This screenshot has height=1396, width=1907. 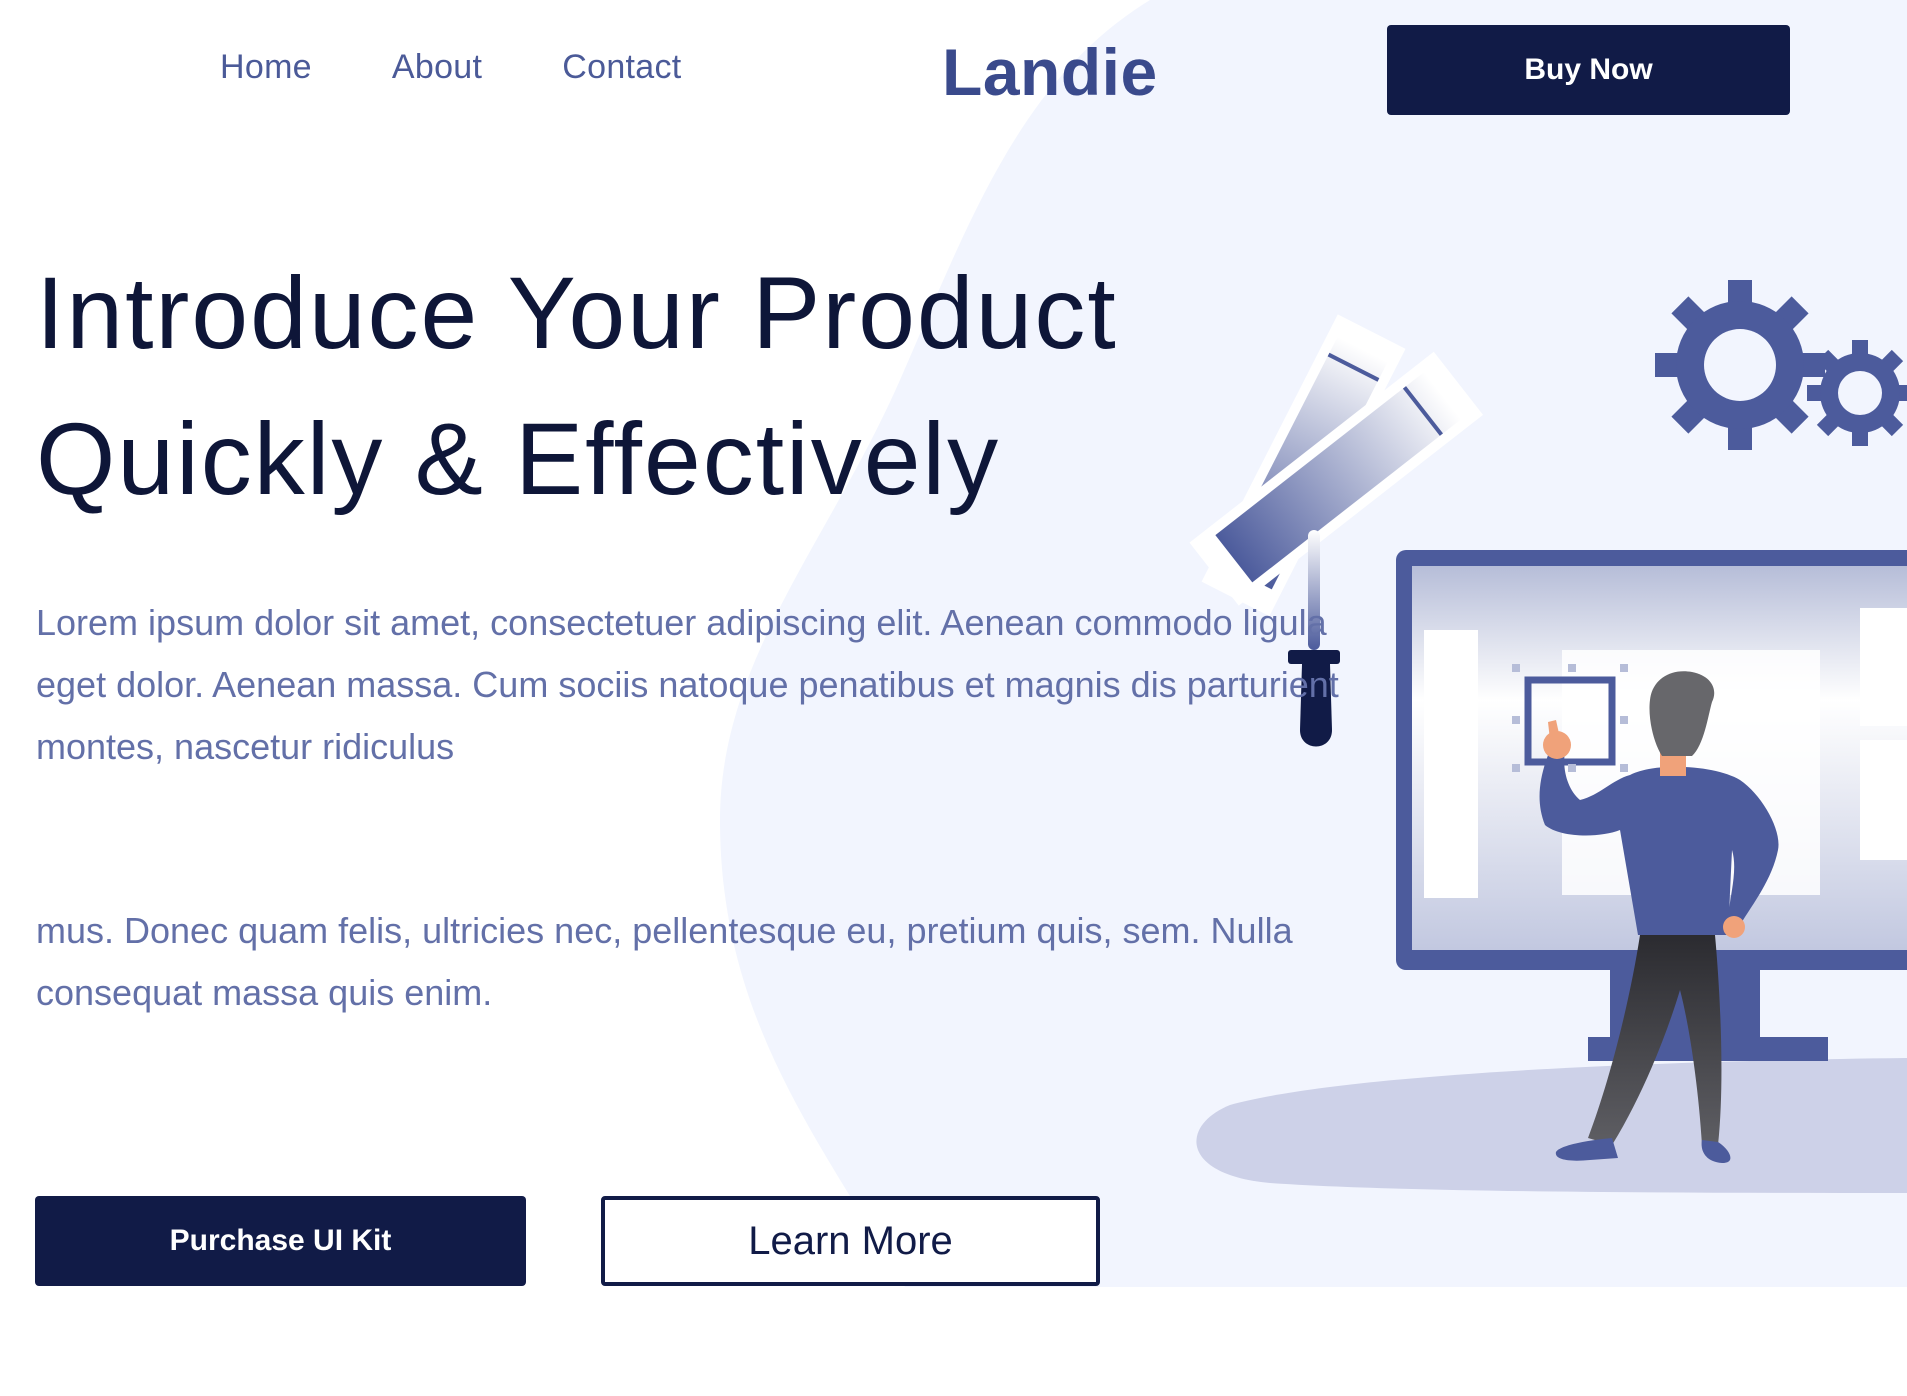 What do you see at coordinates (1588, 70) in the screenshot?
I see `buy-now-button: Buy Now` at bounding box center [1588, 70].